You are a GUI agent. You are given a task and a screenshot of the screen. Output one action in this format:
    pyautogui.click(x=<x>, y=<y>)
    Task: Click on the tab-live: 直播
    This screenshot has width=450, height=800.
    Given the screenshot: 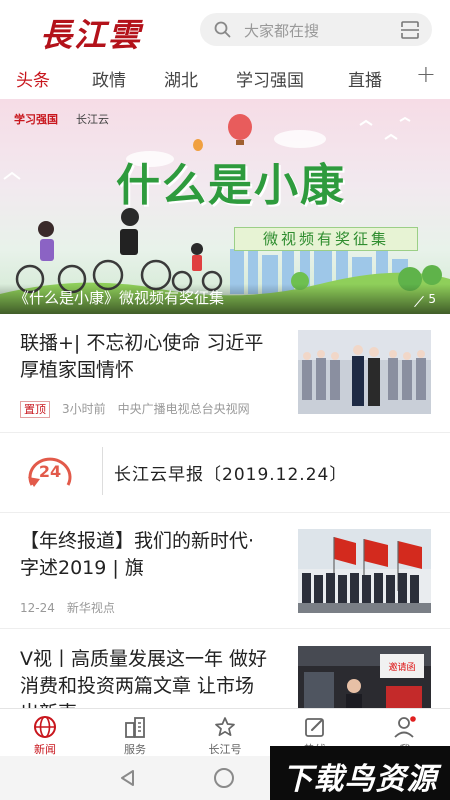 What is the action you would take?
    pyautogui.click(x=365, y=78)
    